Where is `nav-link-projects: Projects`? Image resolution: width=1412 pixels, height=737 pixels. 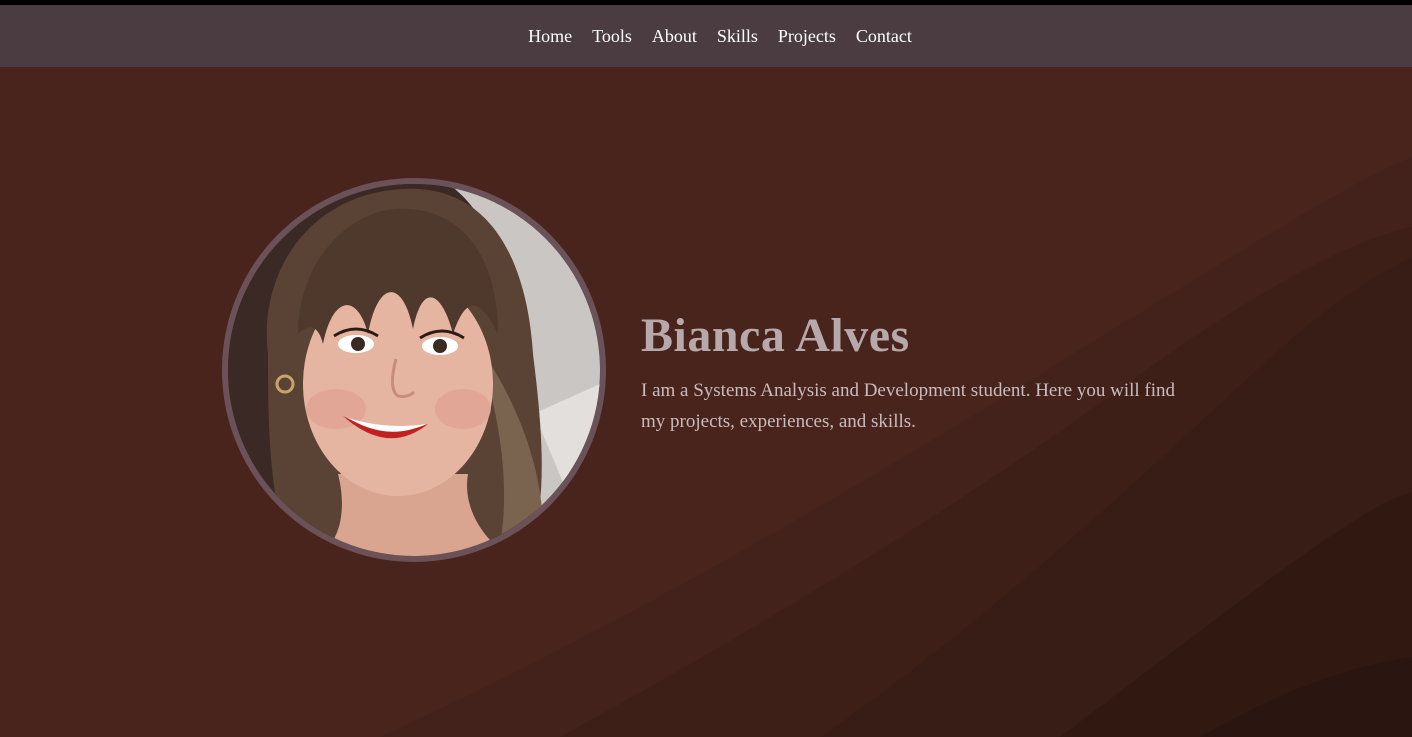
nav-link-projects: Projects is located at coordinates (807, 36).